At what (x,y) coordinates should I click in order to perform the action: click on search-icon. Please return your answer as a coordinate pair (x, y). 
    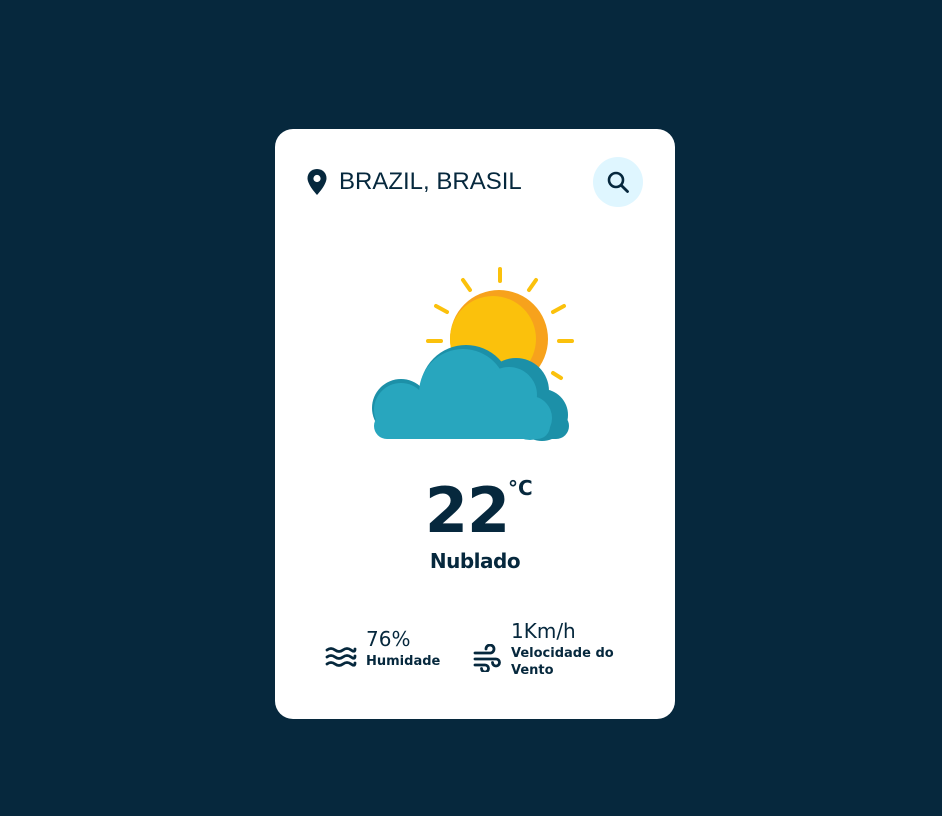
    Looking at the image, I should click on (618, 182).